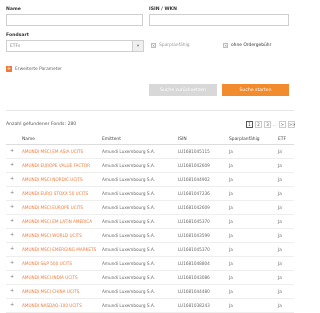  Describe the element at coordinates (57, 221) in the screenshot. I see `fund-name-link: AMUNDI MSCI EM LATIN AMERICA` at that location.